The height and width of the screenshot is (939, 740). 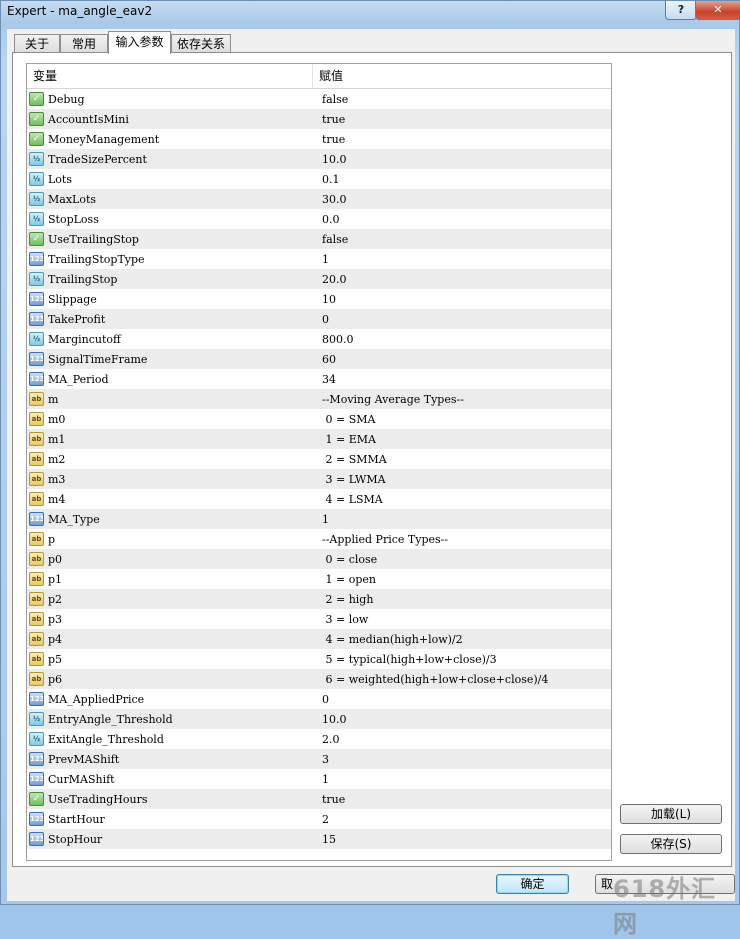 What do you see at coordinates (464, 339) in the screenshot?
I see `value-cell: 800.0` at bounding box center [464, 339].